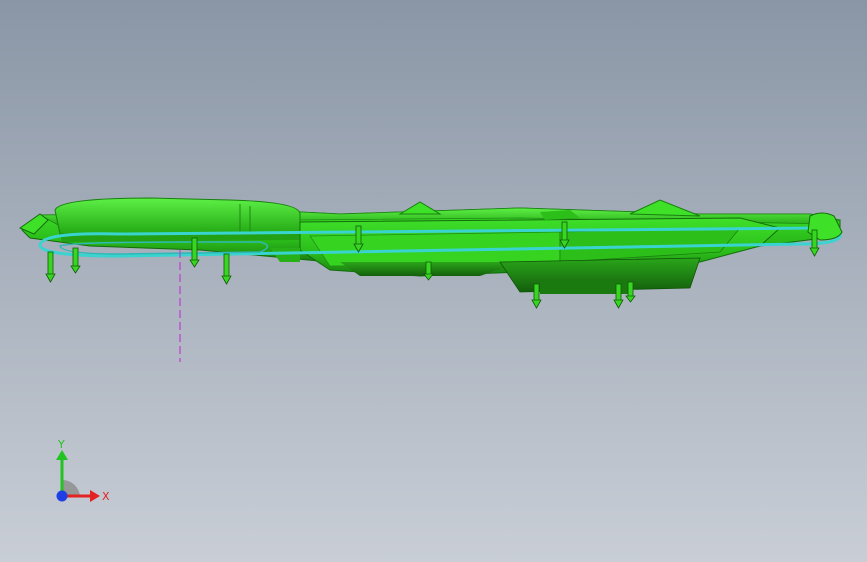 The width and height of the screenshot is (867, 562). What do you see at coordinates (62, 496) in the screenshot?
I see `z-axis-dot` at bounding box center [62, 496].